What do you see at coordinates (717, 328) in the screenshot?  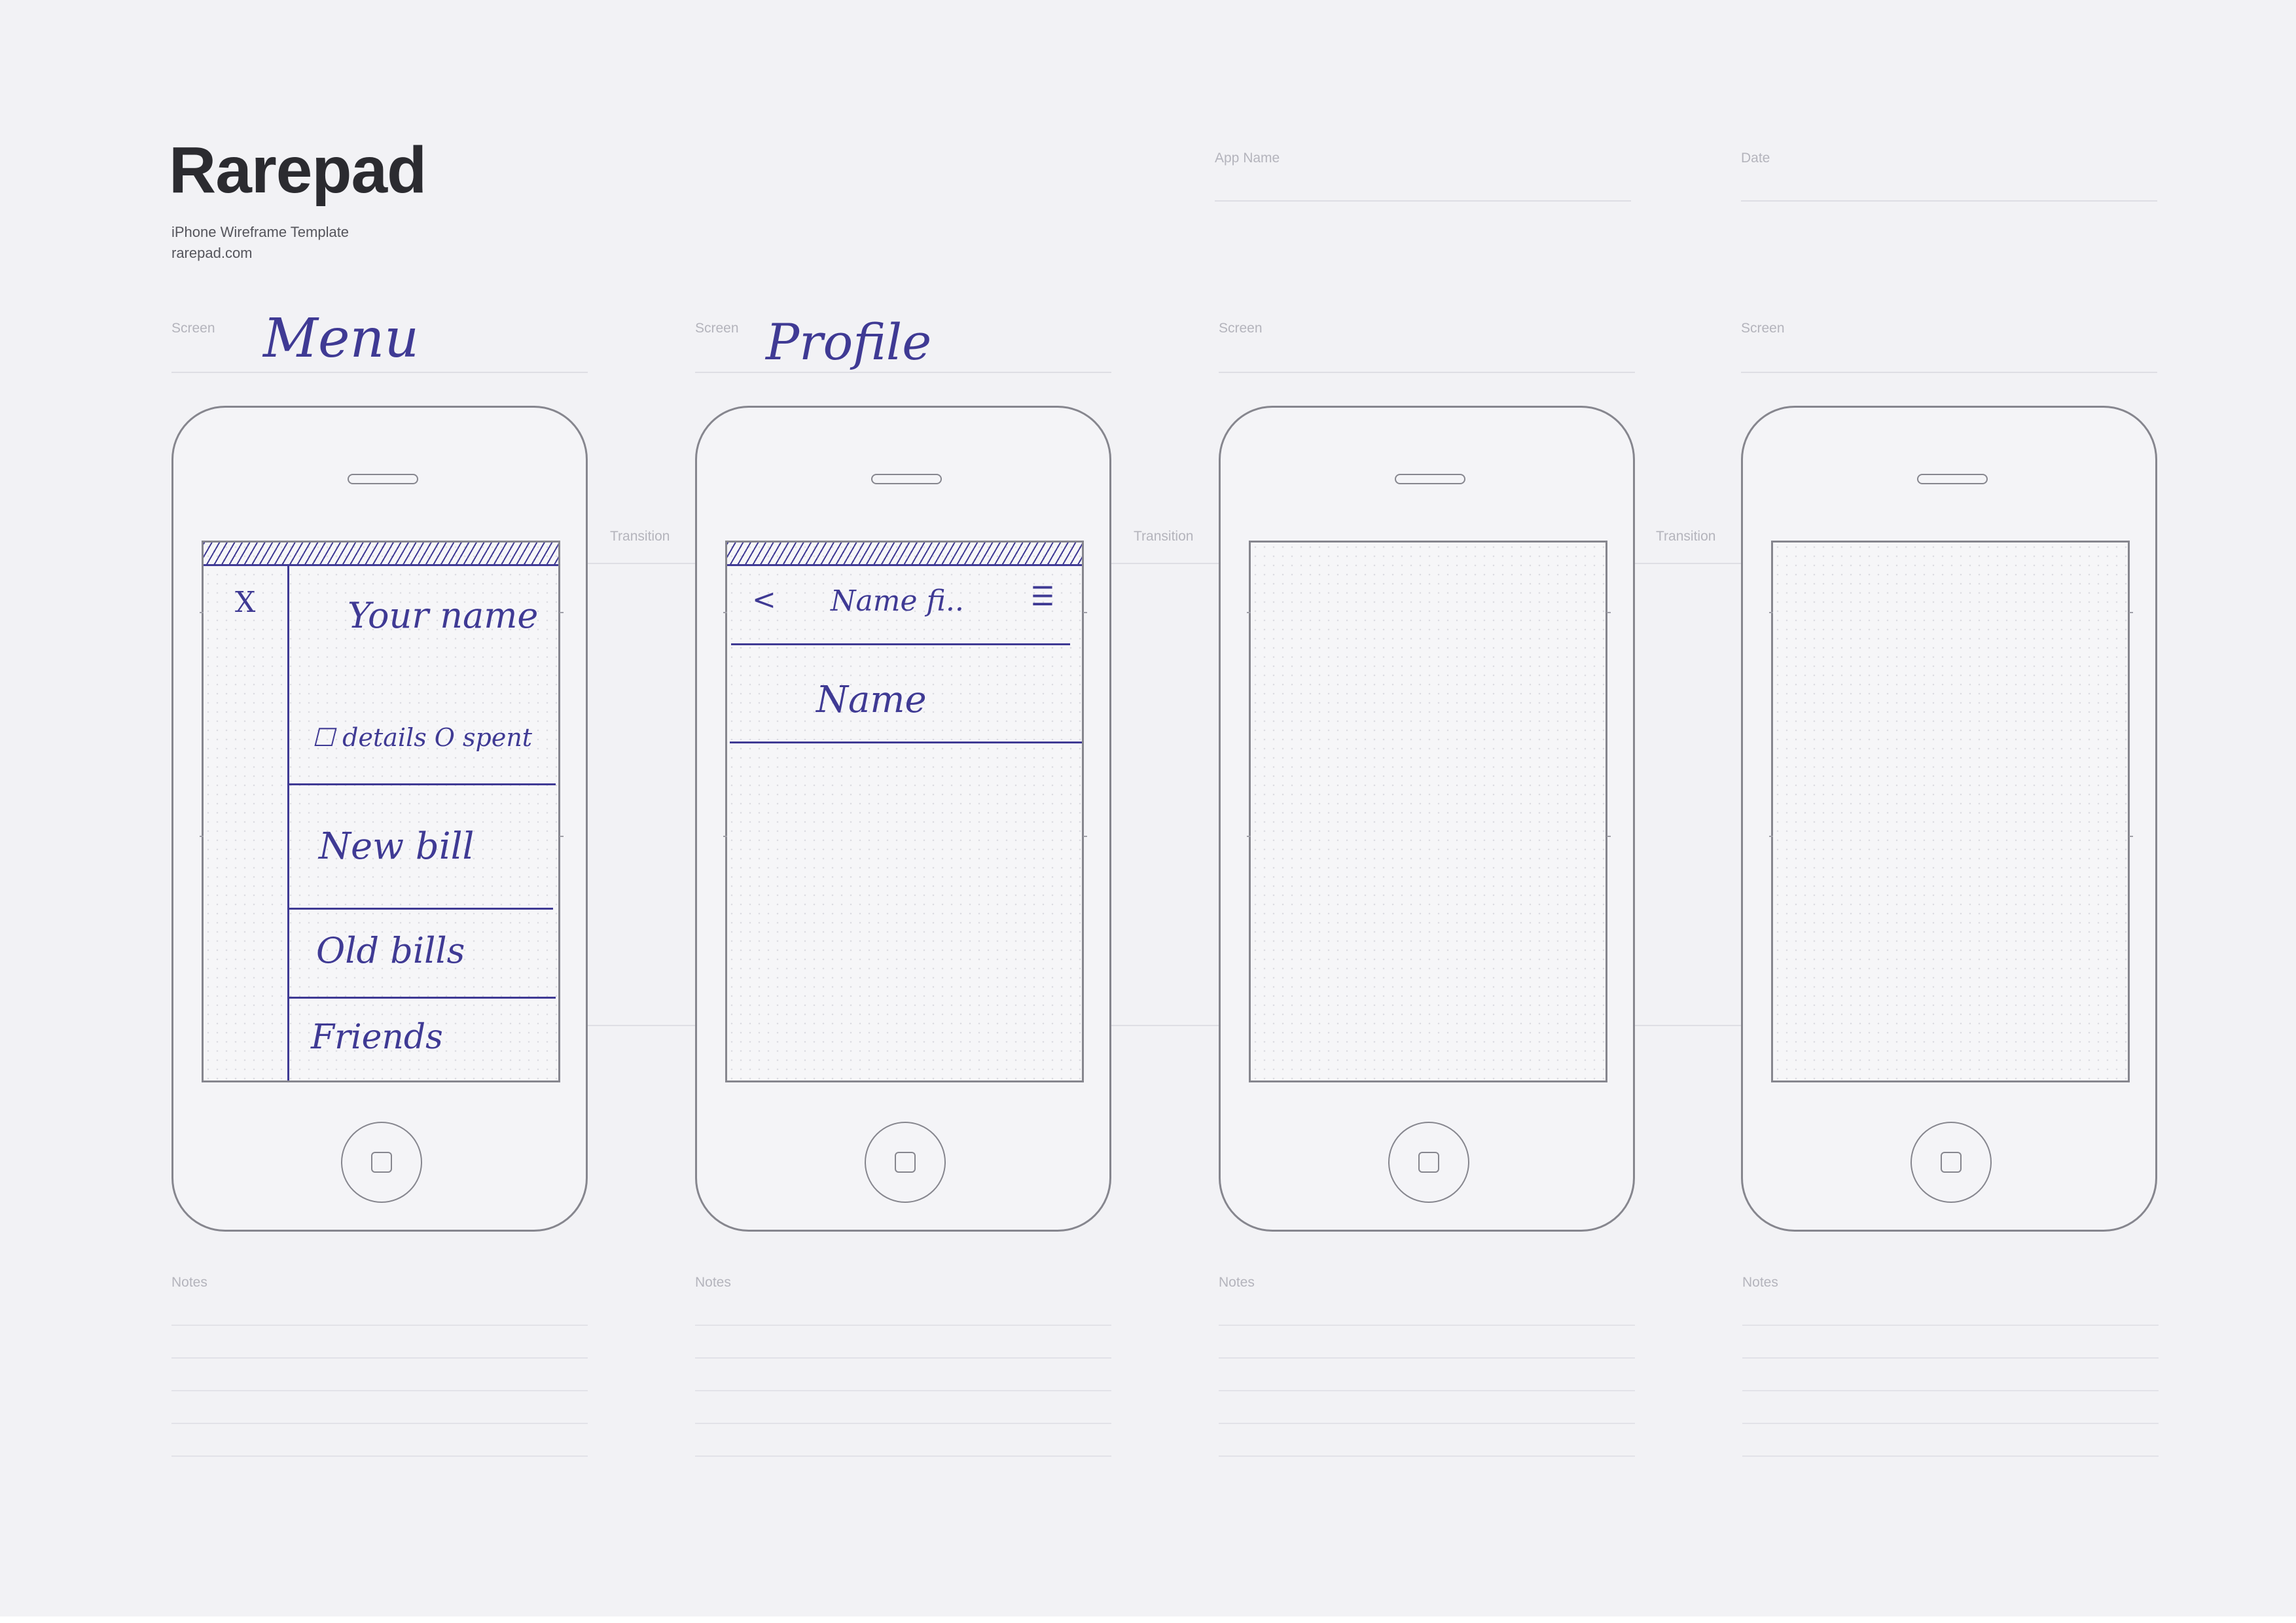 I see `screen-label-2: Screen` at bounding box center [717, 328].